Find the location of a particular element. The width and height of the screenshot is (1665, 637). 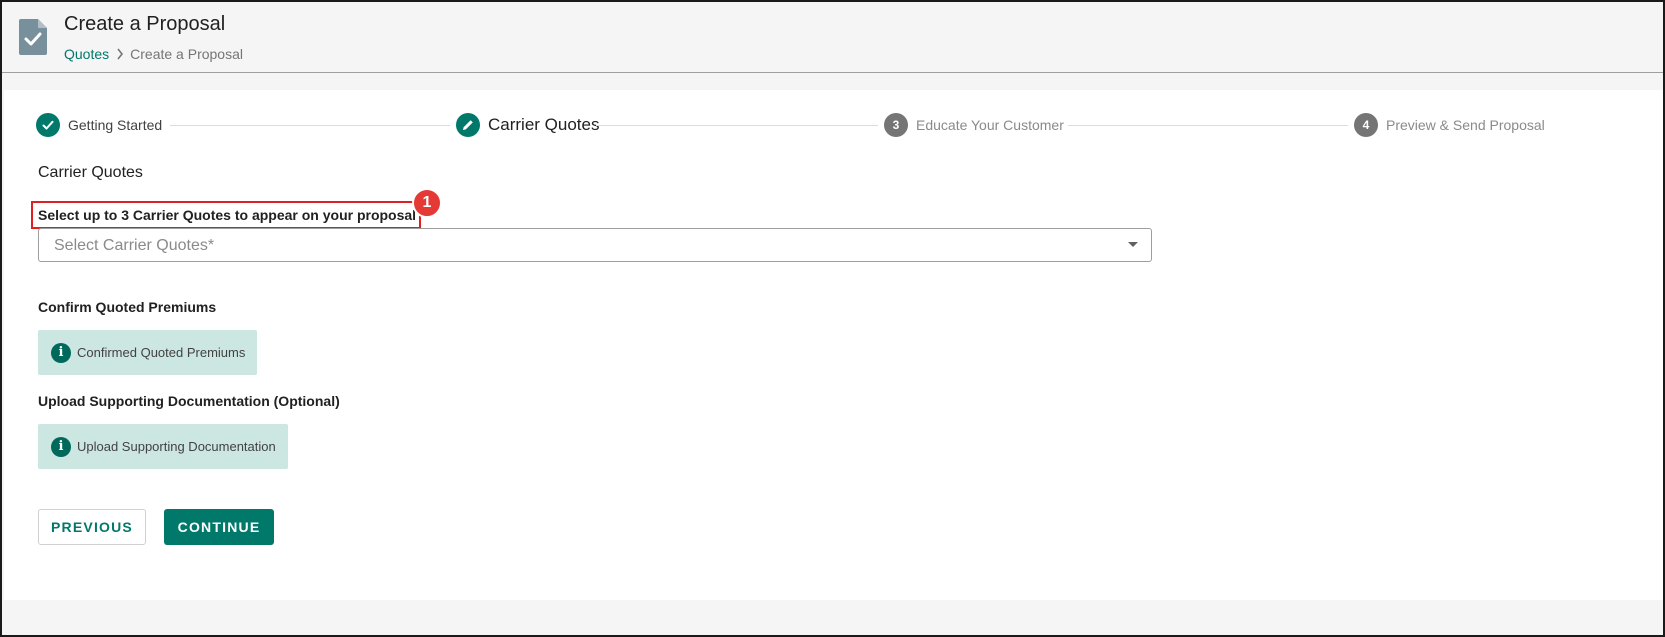

step-getting-started: Getting Started is located at coordinates (99, 125).